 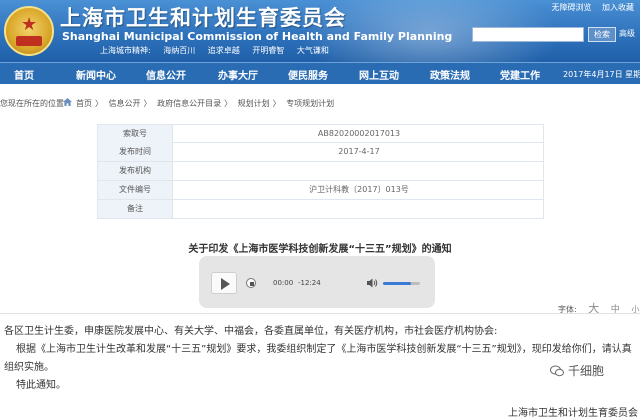 What do you see at coordinates (283, 283) in the screenshot?
I see `elapsed-time: 00:00` at bounding box center [283, 283].